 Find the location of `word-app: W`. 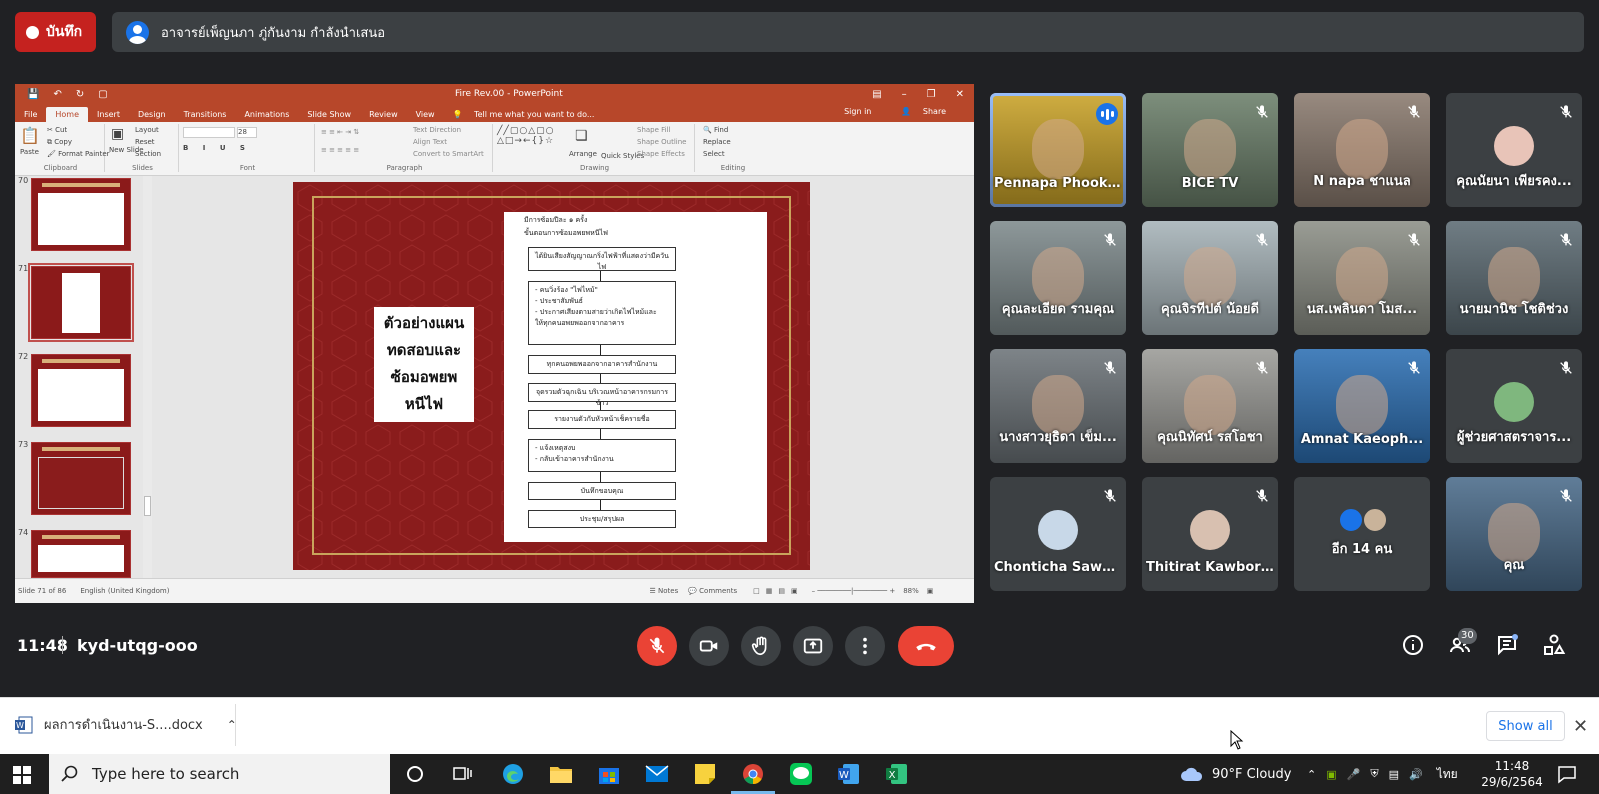

word-app: W is located at coordinates (849, 774).